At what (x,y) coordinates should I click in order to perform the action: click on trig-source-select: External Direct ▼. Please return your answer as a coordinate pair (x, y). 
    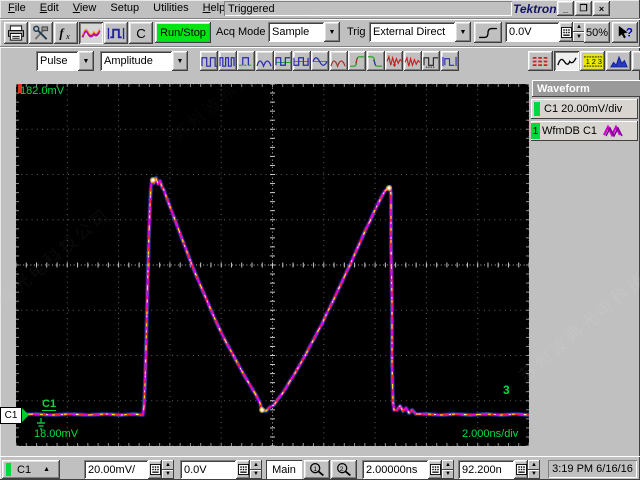
    Looking at the image, I should click on (420, 32).